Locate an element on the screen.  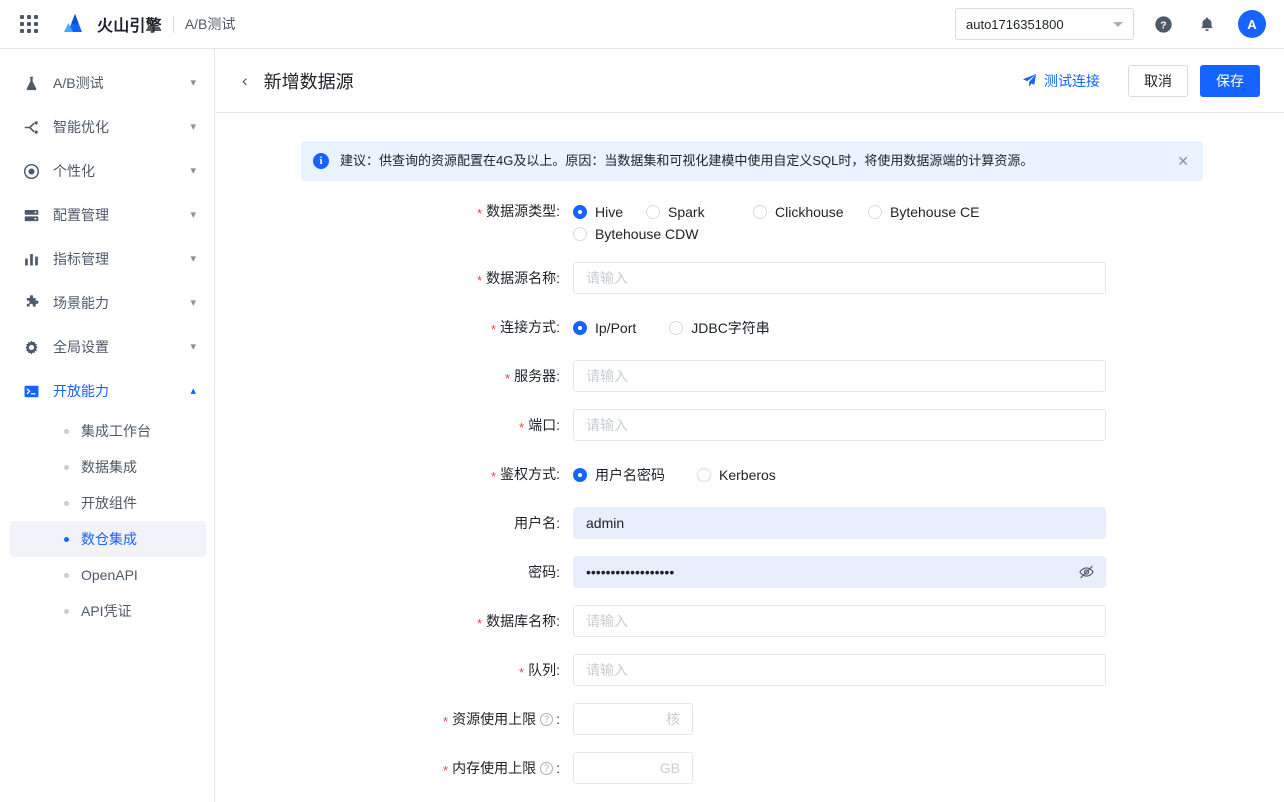
sidebar-subitem-integration-workbench: 集成工作台 is located at coordinates (108, 431).